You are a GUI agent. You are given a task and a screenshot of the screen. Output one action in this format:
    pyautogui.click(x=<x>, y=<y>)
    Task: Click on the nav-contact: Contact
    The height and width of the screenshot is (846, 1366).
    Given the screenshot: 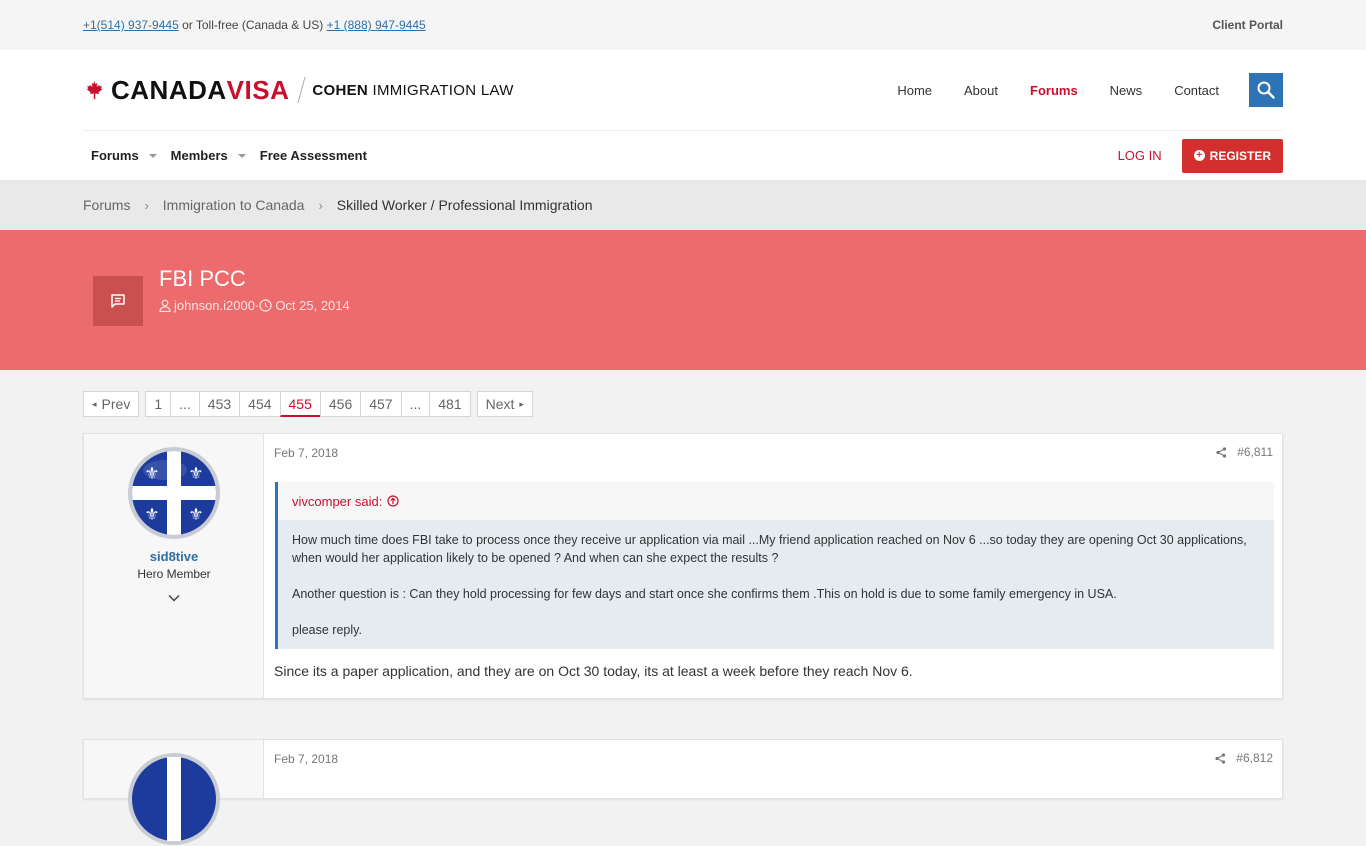 What is the action you would take?
    pyautogui.click(x=1196, y=90)
    